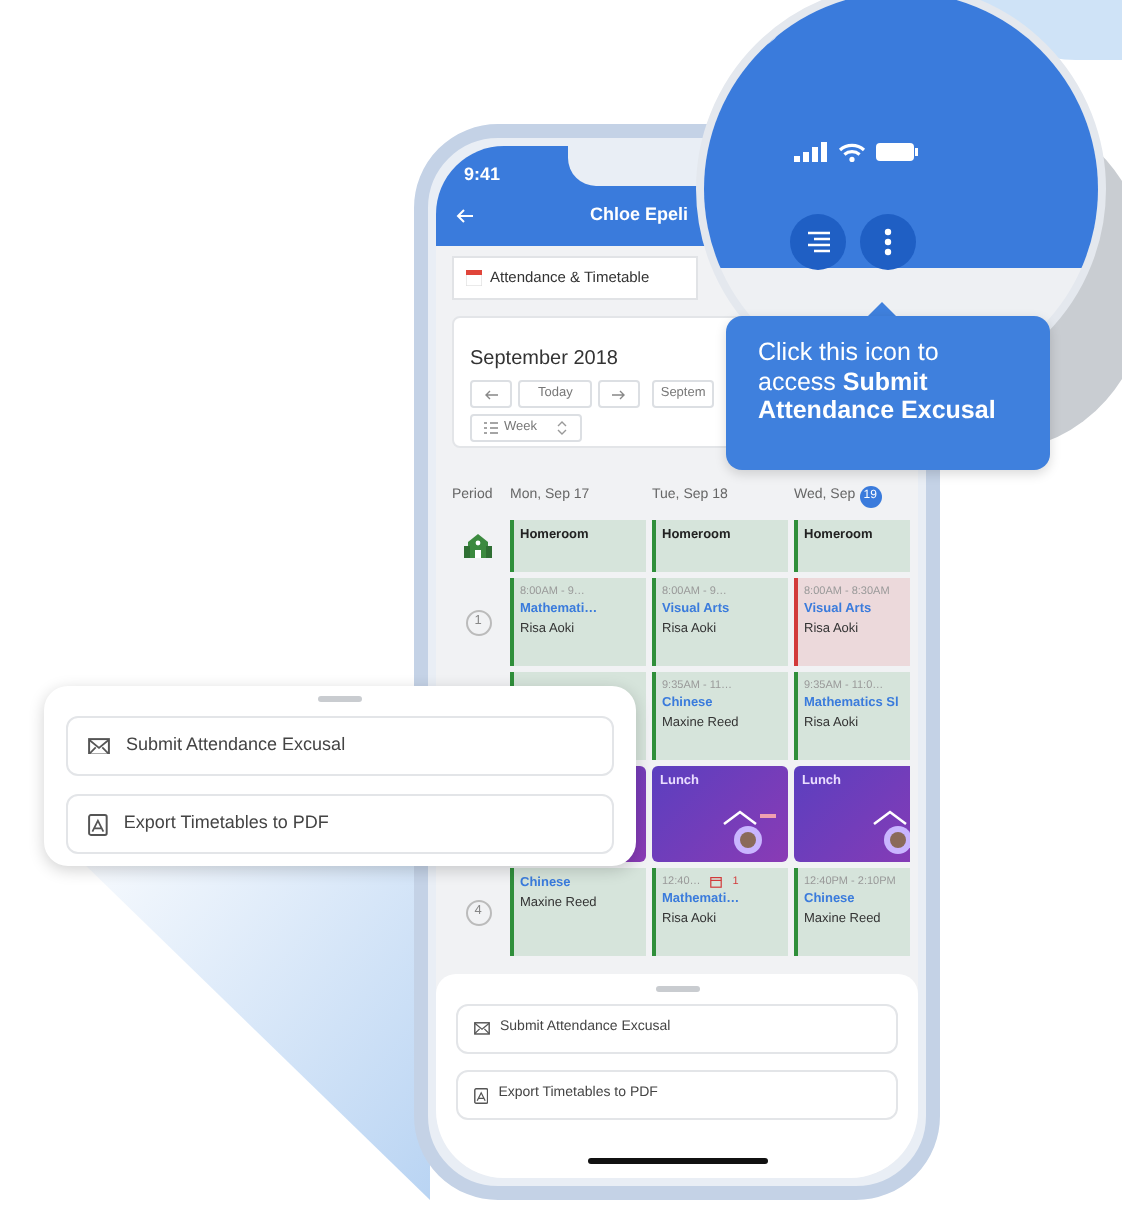 The width and height of the screenshot is (1122, 1206). Describe the element at coordinates (811, 152) in the screenshot. I see `signal-icon` at that location.